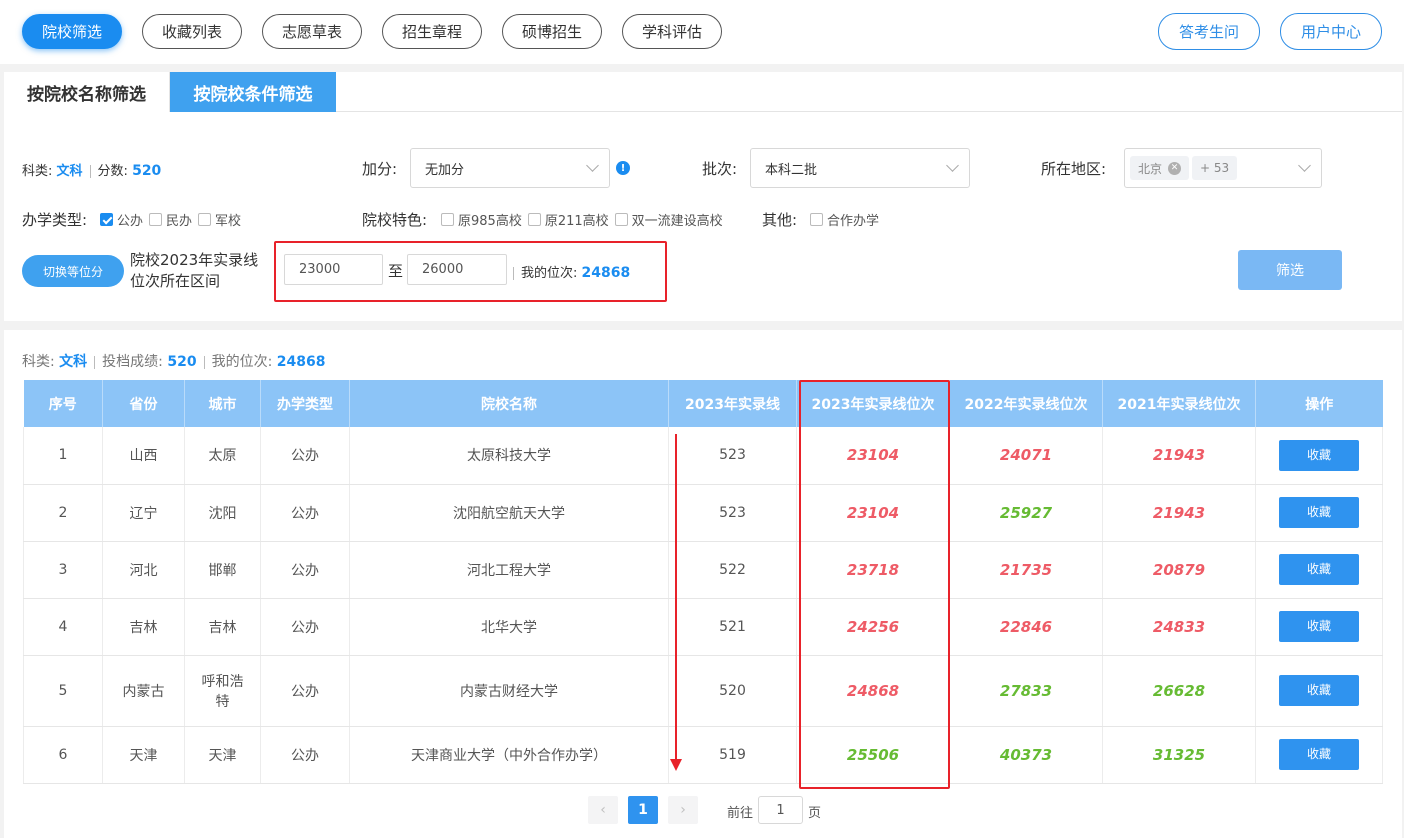 This screenshot has width=1404, height=838. What do you see at coordinates (509, 570) in the screenshot?
I see `cell-school-name: 河北工程大学` at bounding box center [509, 570].